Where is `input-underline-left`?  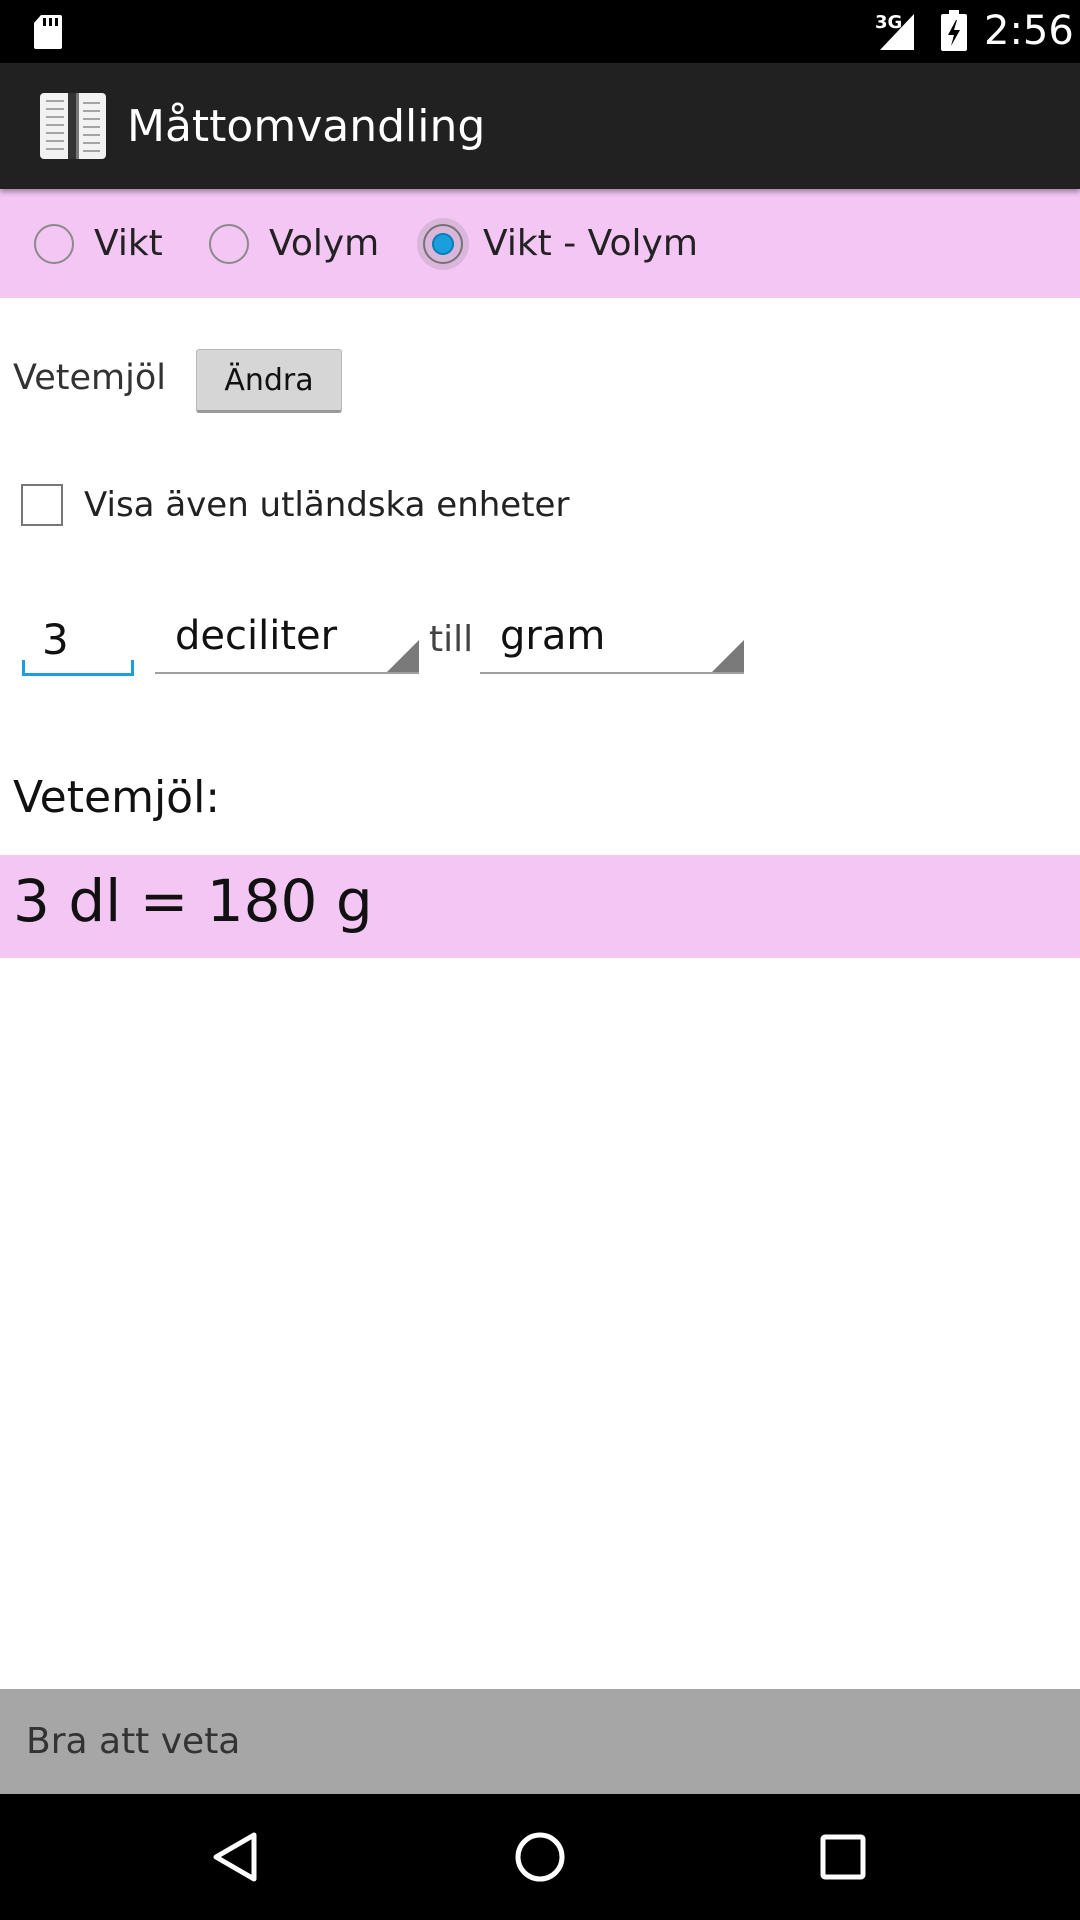 input-underline-left is located at coordinates (23, 668).